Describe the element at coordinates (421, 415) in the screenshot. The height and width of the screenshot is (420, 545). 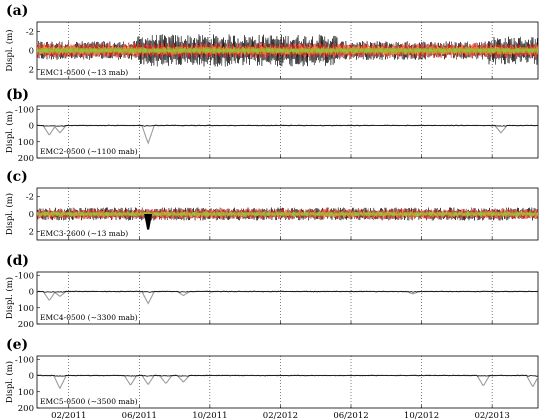
I see `x-tick-label: 10/2012` at that location.